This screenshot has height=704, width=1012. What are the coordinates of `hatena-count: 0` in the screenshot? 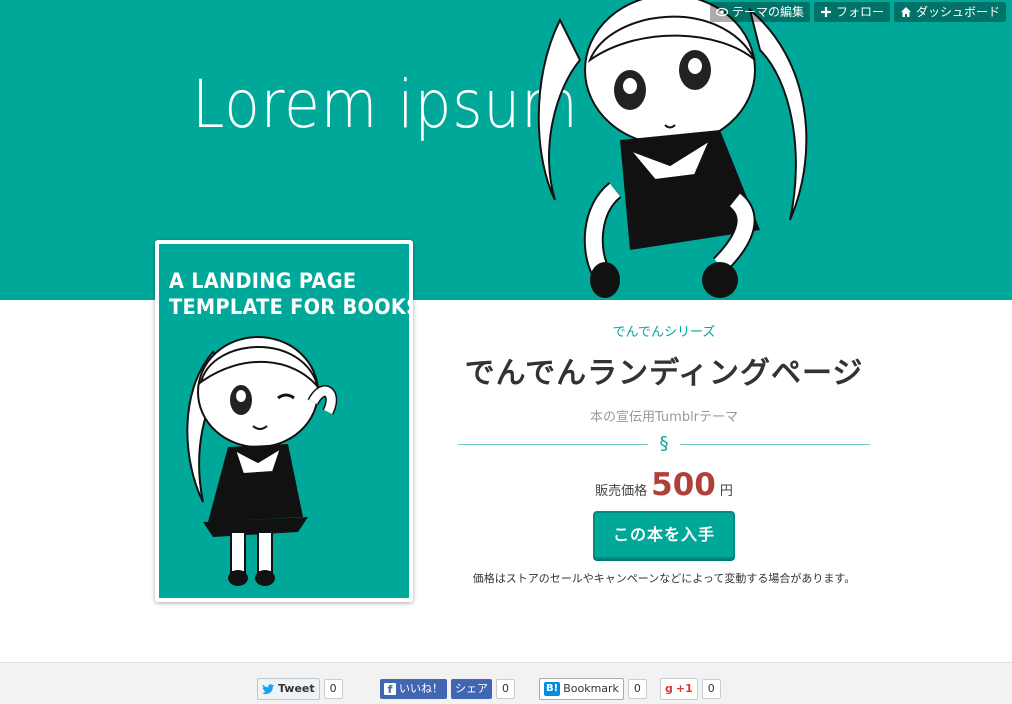 It's located at (637, 689).